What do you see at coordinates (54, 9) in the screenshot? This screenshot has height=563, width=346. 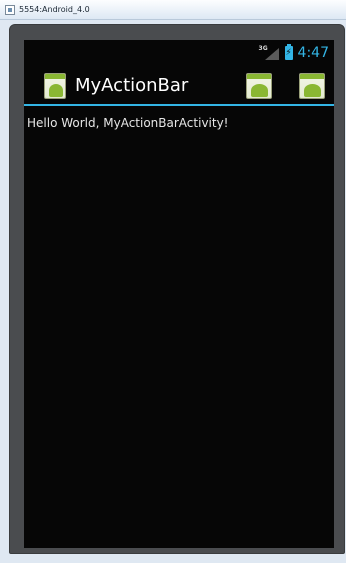 I see `window-title: 5554:Android_4.0` at bounding box center [54, 9].